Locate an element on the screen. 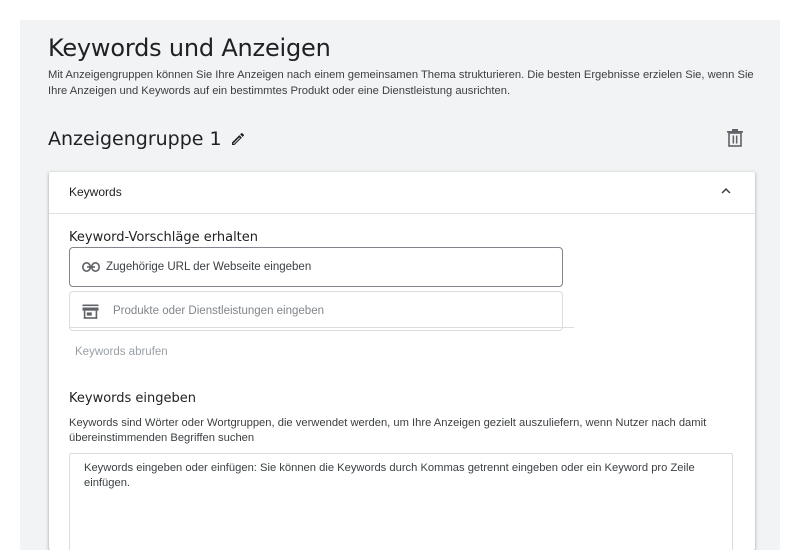 Image resolution: width=800 pixels, height=550 pixels. ad-group-title: Anzeigengruppe 1 is located at coordinates (135, 139).